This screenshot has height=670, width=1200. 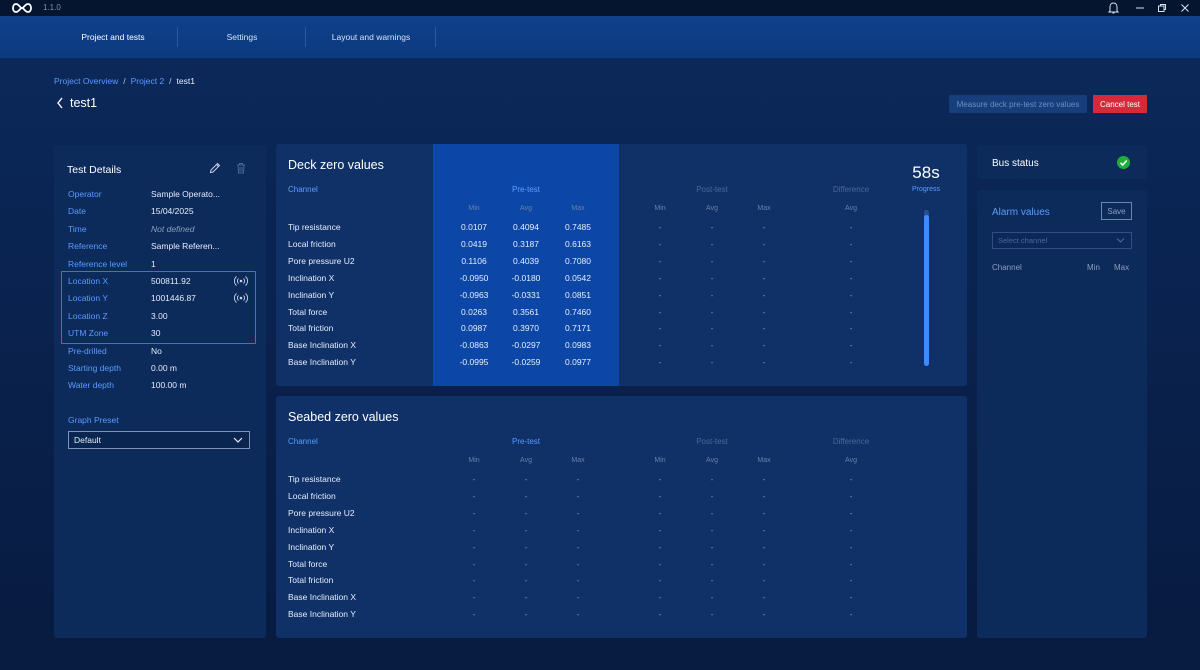 I want to click on page-header: test1, so click(x=76, y=103).